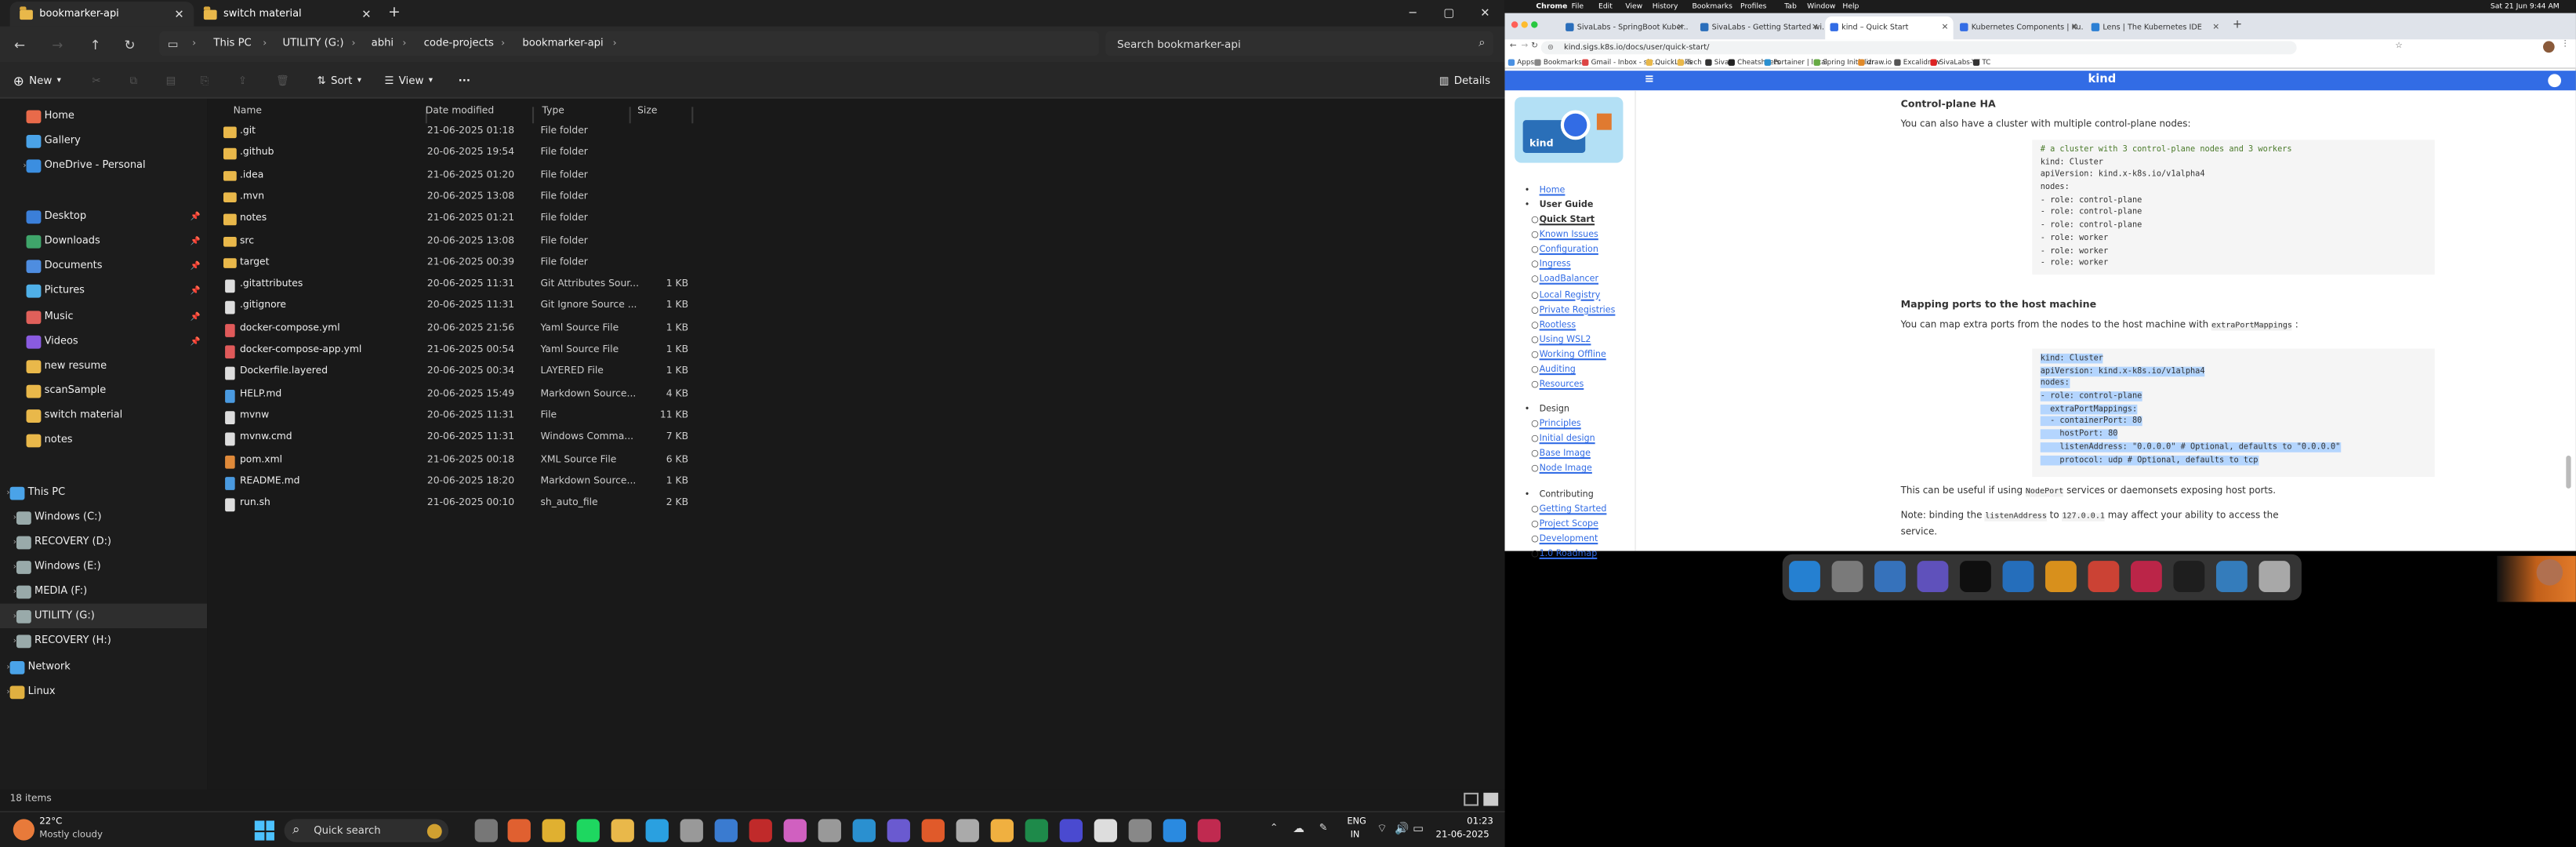 This screenshot has height=847, width=2576. I want to click on teams-meeting-icon, so click(1175, 830).